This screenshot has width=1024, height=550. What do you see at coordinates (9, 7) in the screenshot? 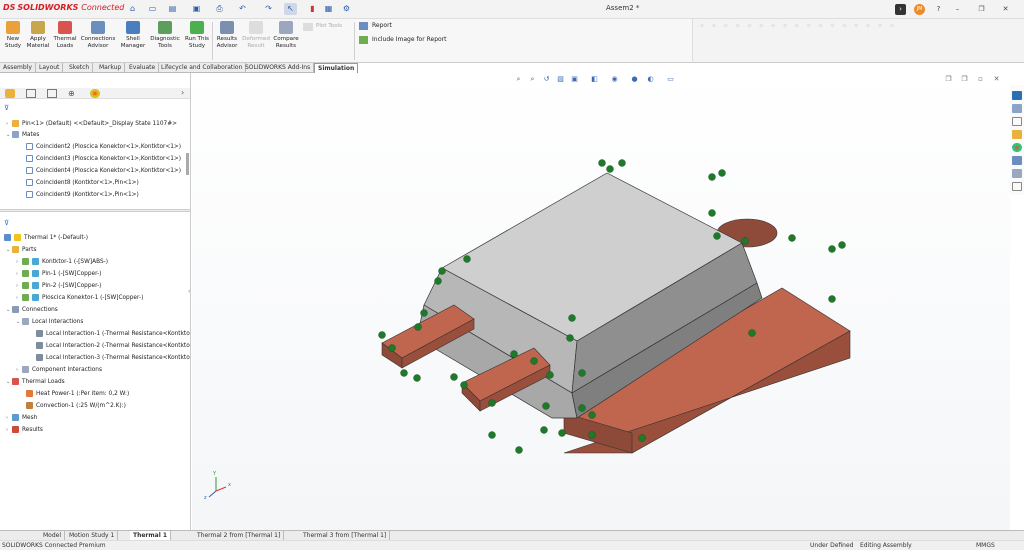
I see `ds-logo-icon: DS` at bounding box center [9, 7].